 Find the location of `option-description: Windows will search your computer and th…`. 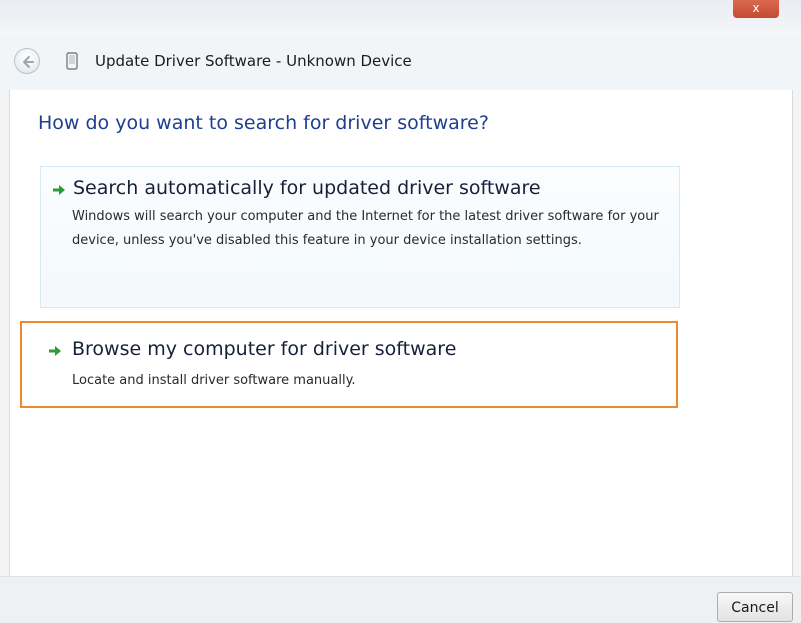

option-description: Windows will search your computer and th… is located at coordinates (365, 228).